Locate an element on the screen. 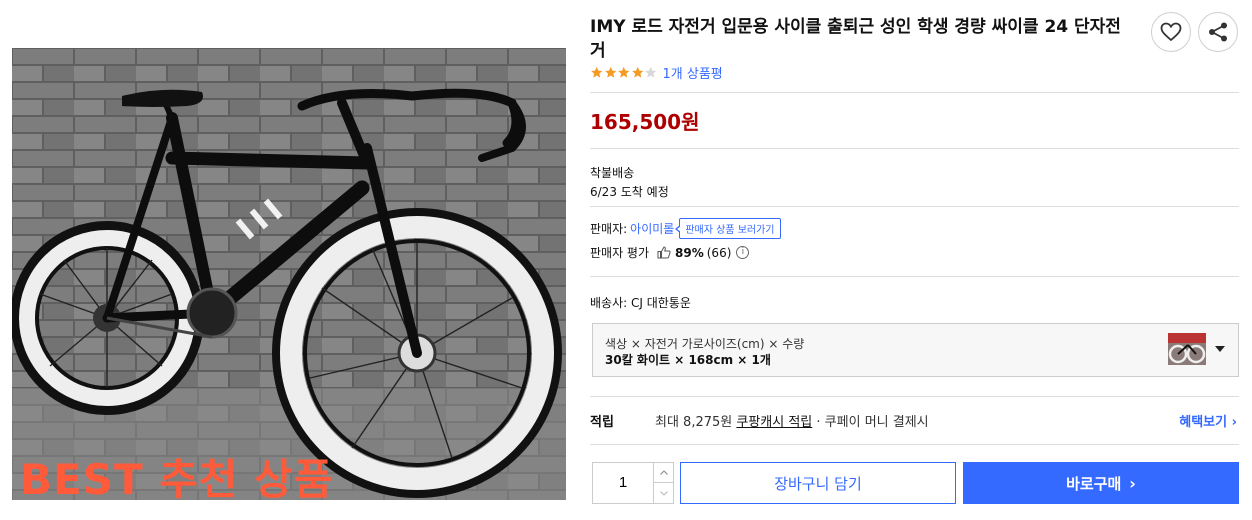 The height and width of the screenshot is (520, 1252). price: 165,500원 is located at coordinates (645, 122).